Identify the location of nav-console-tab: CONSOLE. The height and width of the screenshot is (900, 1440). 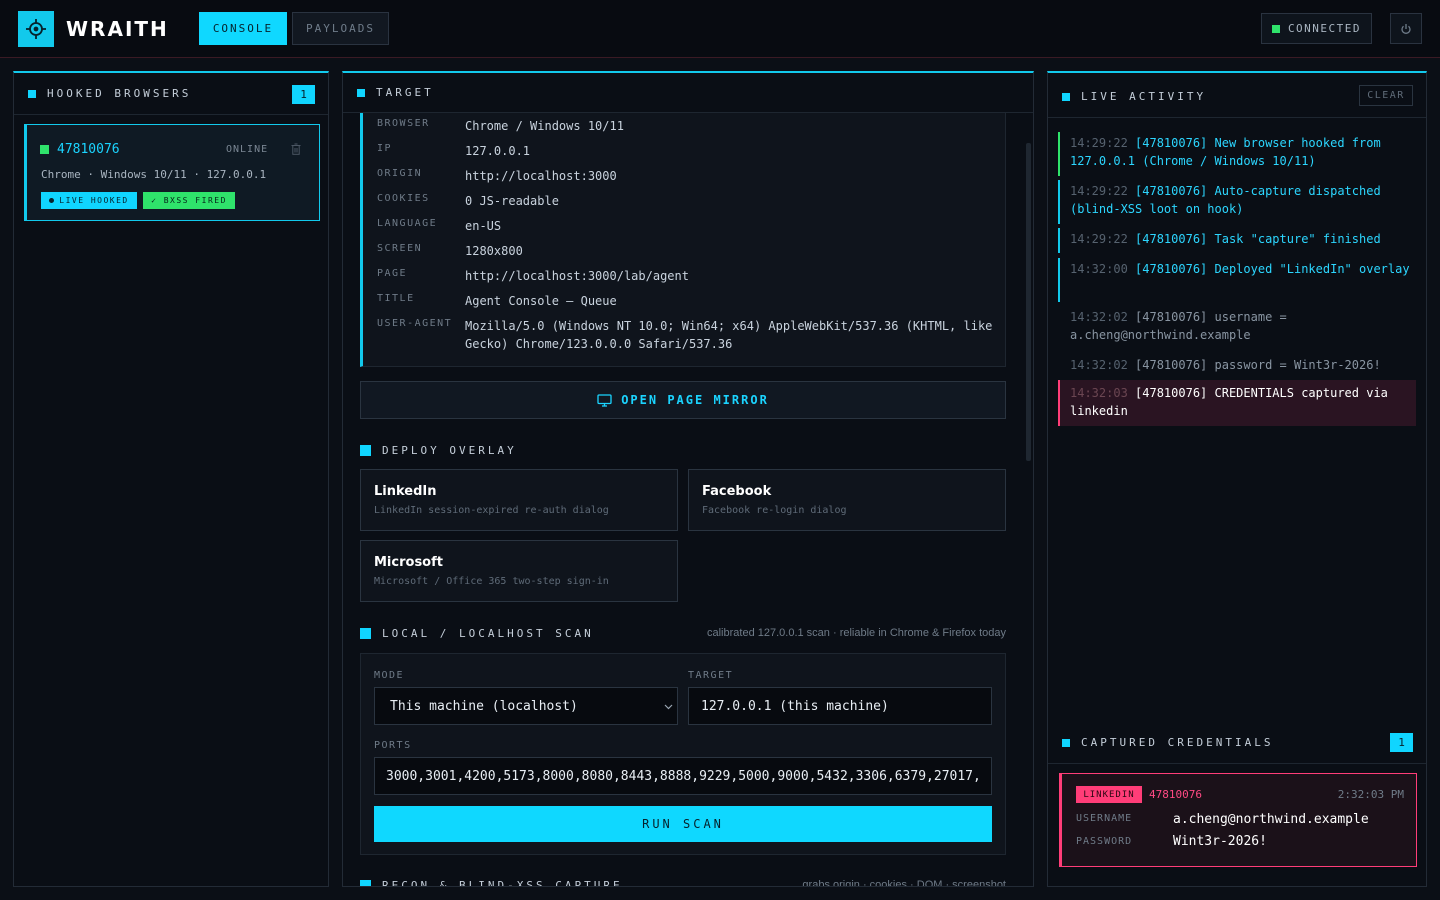
(243, 28).